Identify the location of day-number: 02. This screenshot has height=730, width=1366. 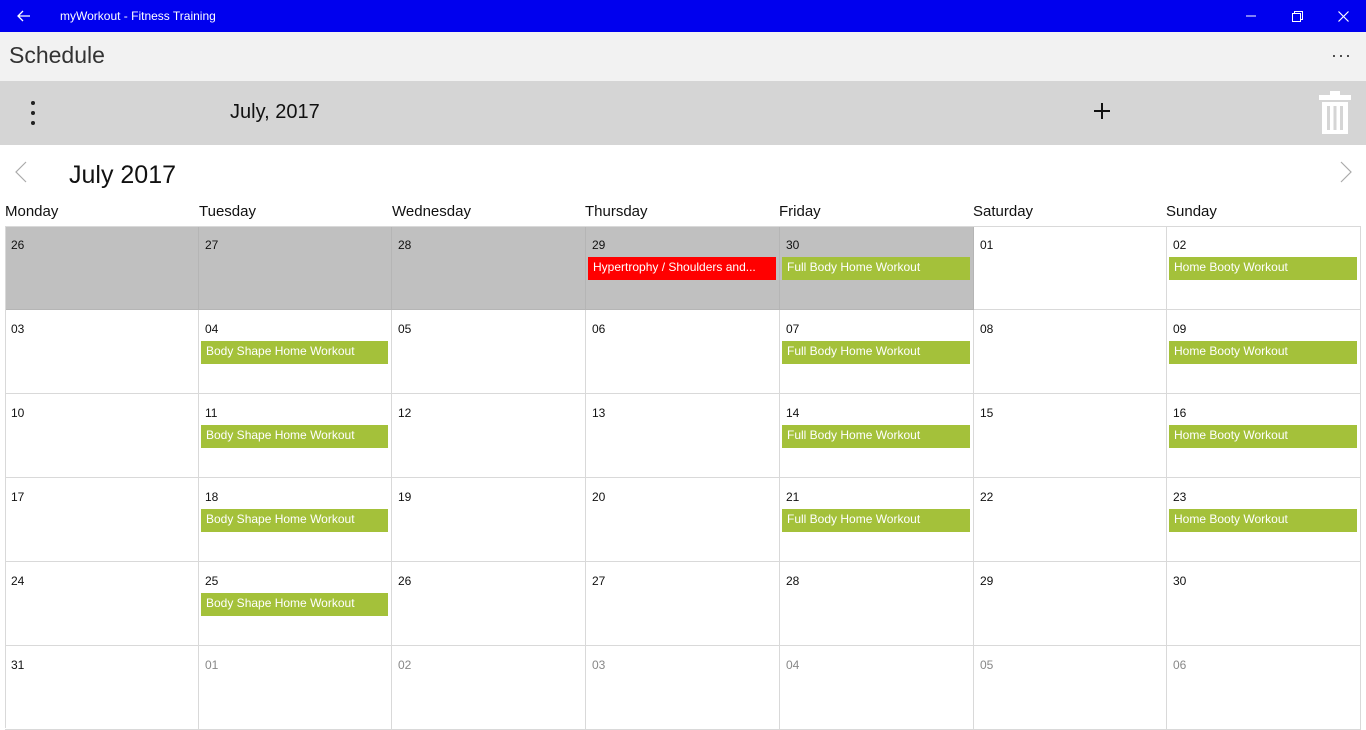
(1180, 245).